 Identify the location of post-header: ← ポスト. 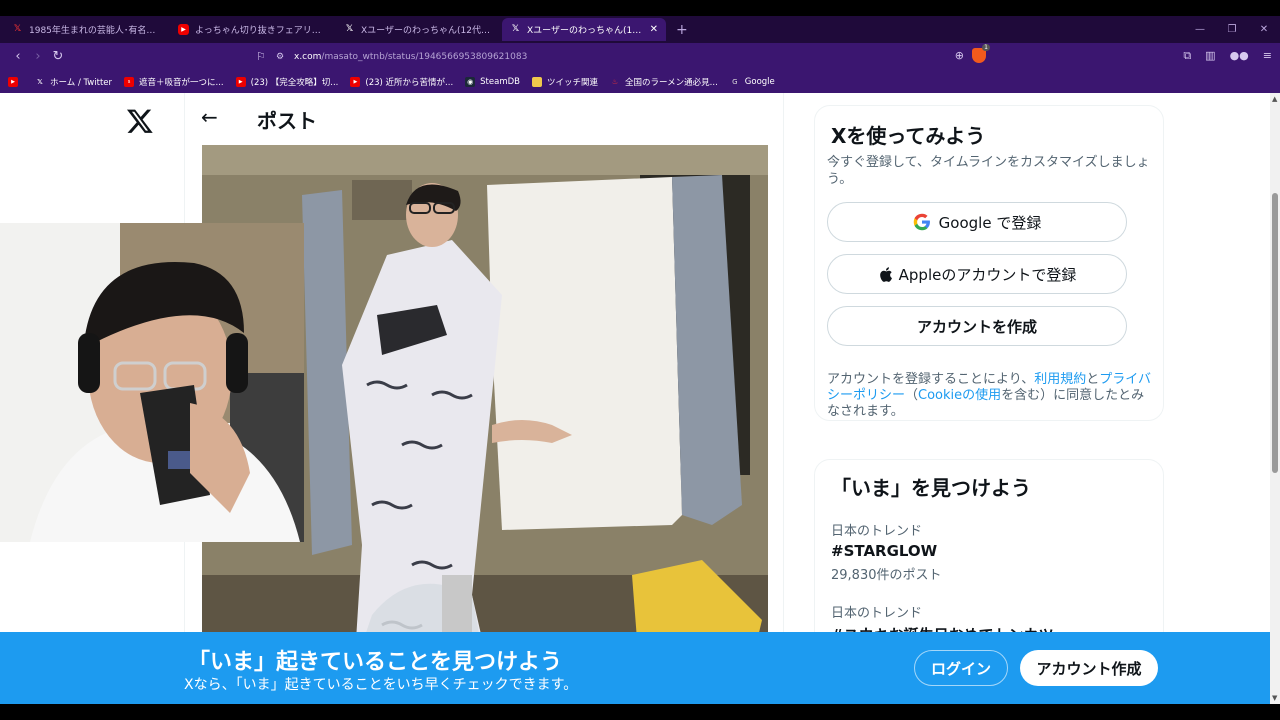
(484, 119).